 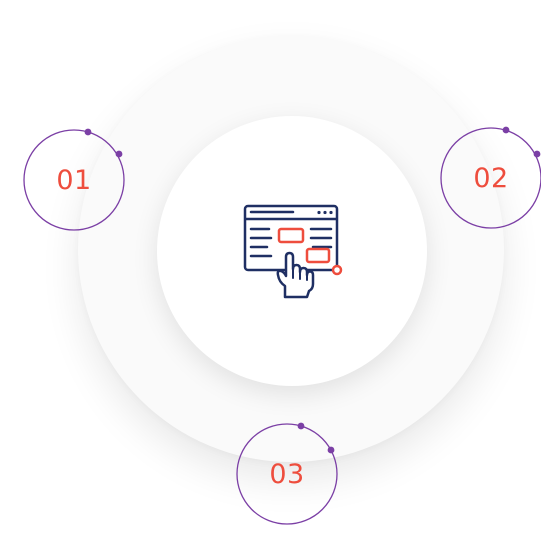 I want to click on step-02: 02, so click(x=490, y=188).